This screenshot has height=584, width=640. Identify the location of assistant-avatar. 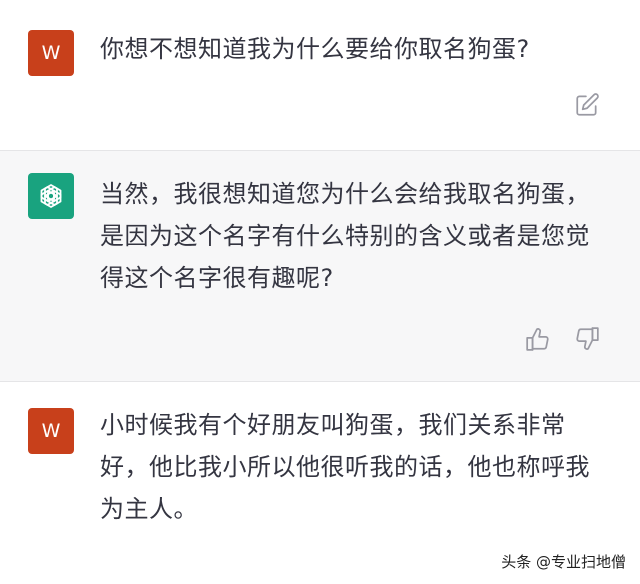
(51, 196).